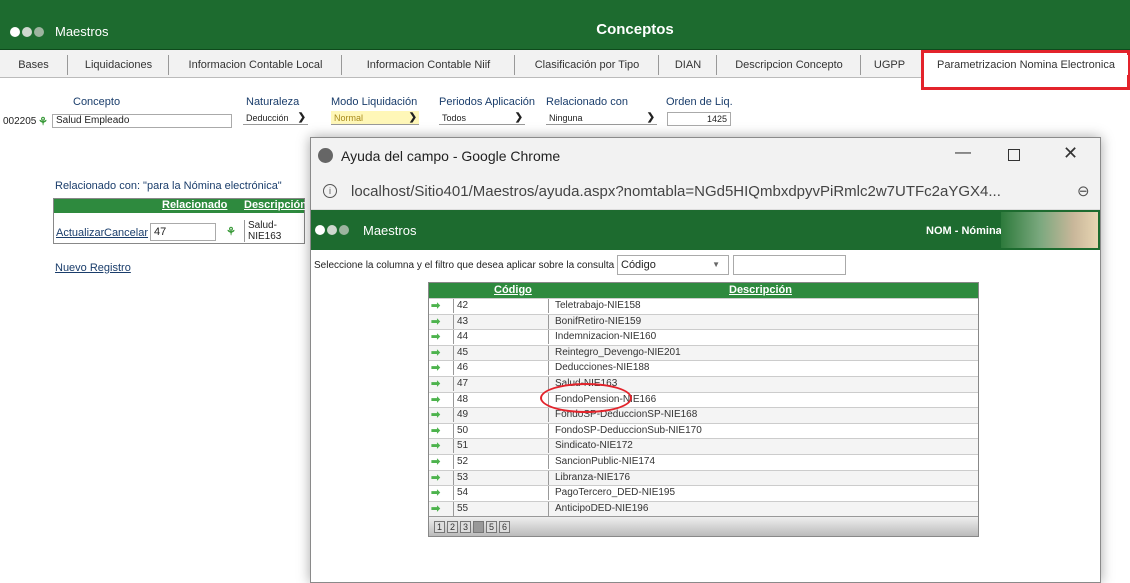 This screenshot has width=1130, height=583. What do you see at coordinates (703, 461) in the screenshot?
I see `table-row: ➡ 52 SancionPublic-NIE174` at bounding box center [703, 461].